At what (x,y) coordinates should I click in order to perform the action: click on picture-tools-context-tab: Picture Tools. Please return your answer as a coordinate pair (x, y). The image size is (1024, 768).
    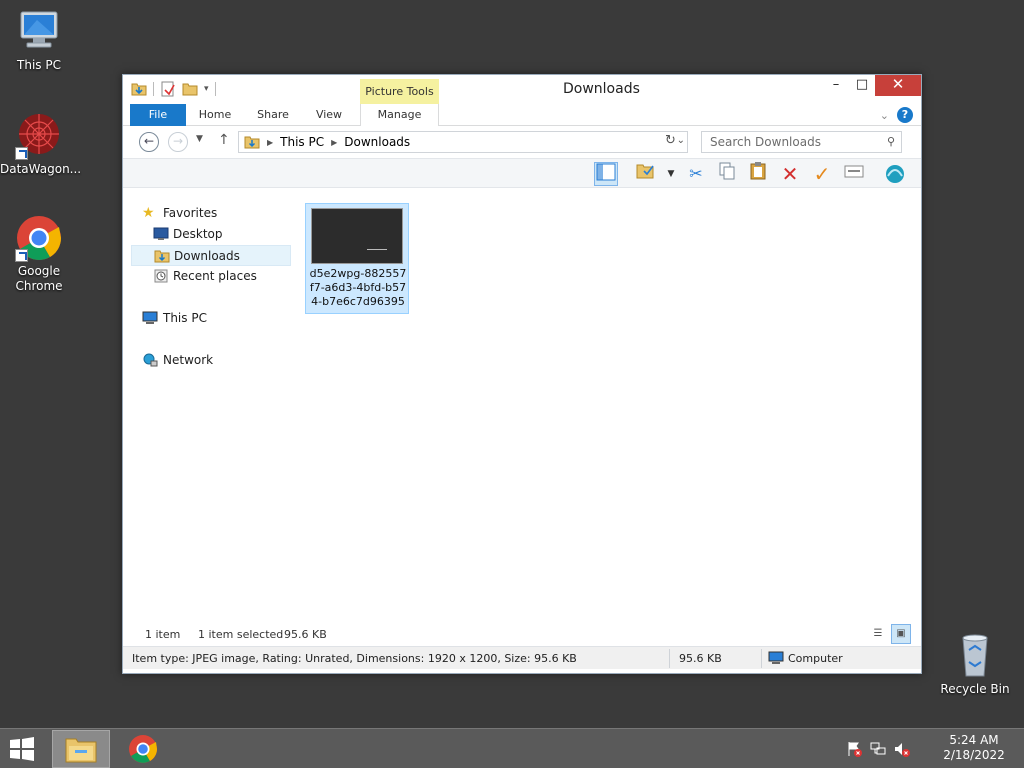
    Looking at the image, I should click on (399, 91).